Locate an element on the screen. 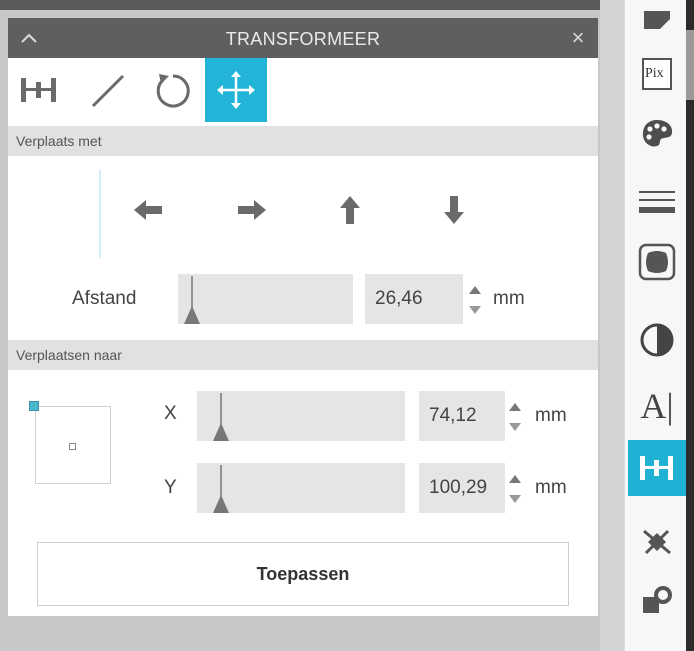 The width and height of the screenshot is (694, 651). line-style-icon is located at coordinates (657, 202).